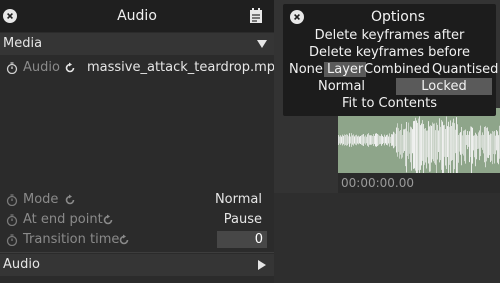 The image size is (500, 283). Describe the element at coordinates (389, 103) in the screenshot. I see `fit-to-contents-item: Fit to Contents` at that location.